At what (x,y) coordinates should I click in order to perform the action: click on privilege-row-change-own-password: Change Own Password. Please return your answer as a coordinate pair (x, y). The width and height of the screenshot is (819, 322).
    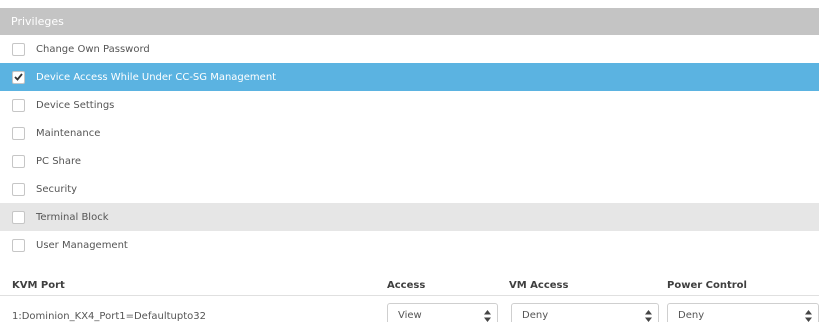
    Looking at the image, I should click on (409, 49).